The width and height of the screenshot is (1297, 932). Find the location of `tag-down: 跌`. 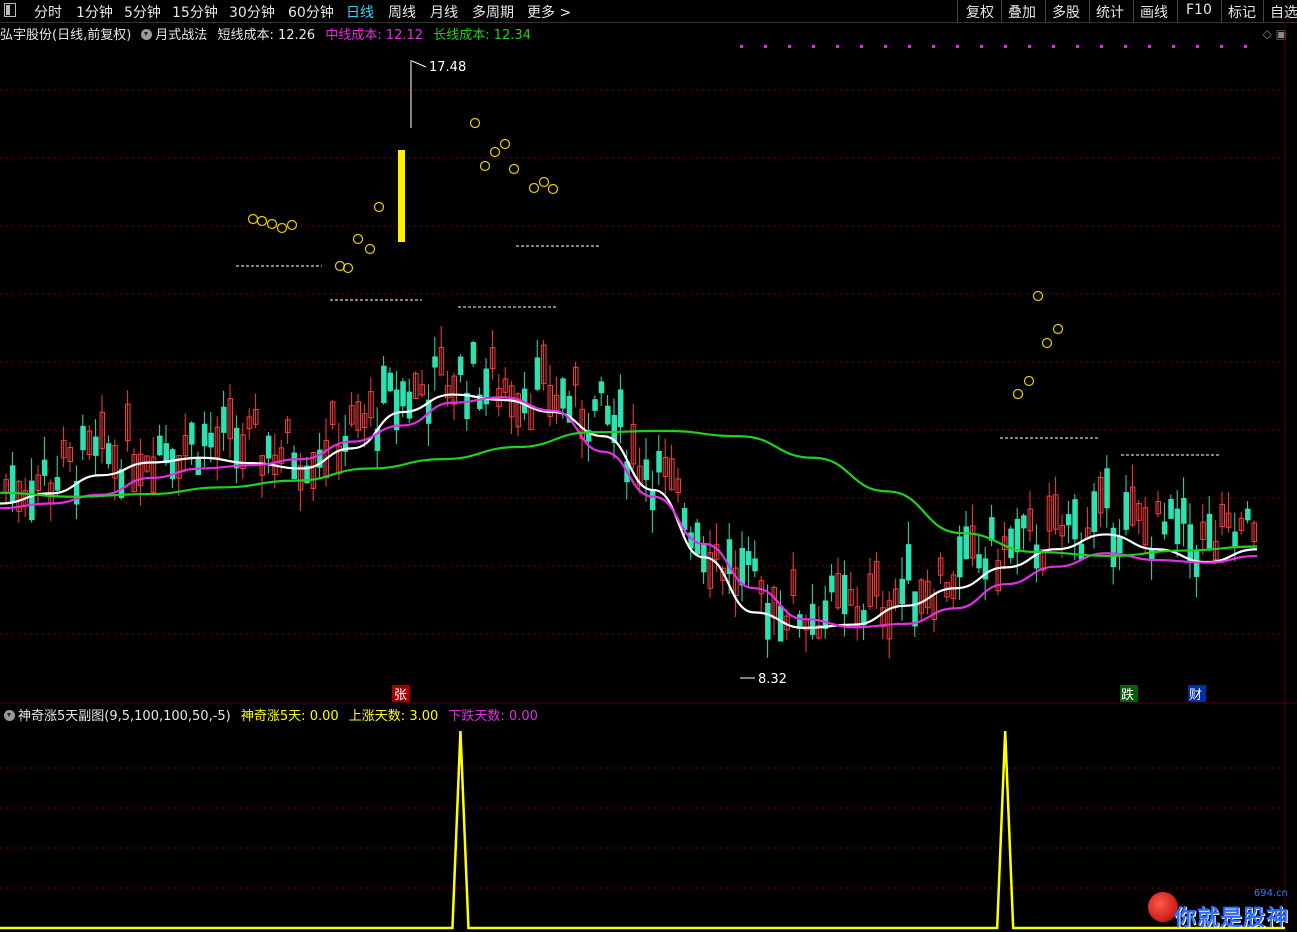

tag-down: 跌 is located at coordinates (1127, 695).